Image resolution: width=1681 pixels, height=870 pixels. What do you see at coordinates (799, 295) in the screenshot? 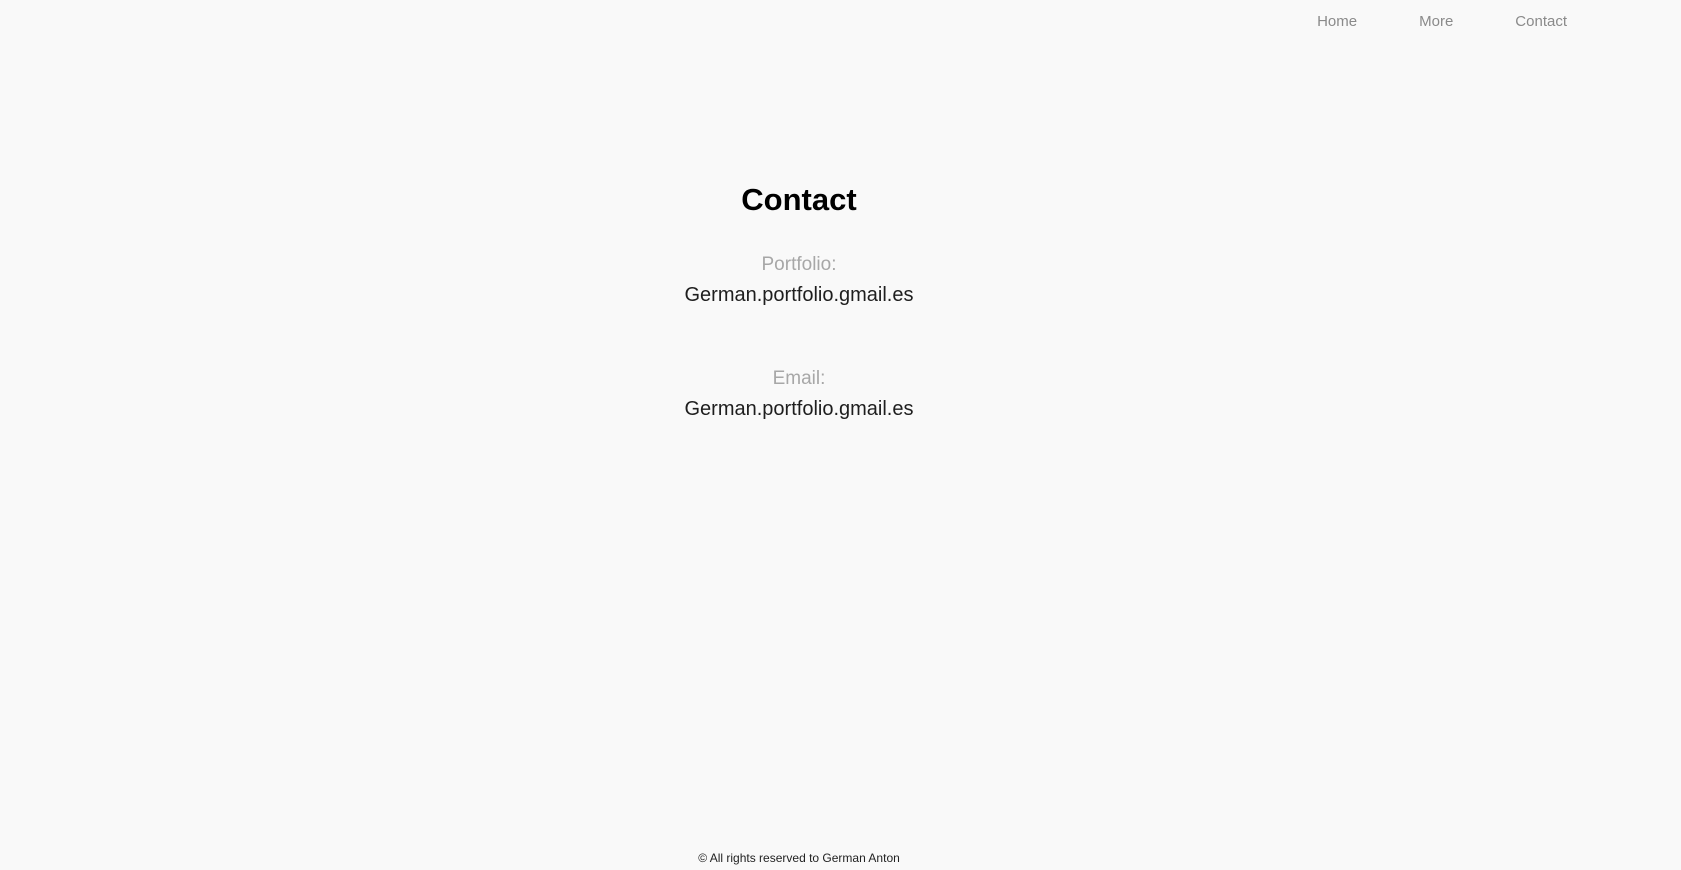
I see `portfolio-value: German.portfolio.gmail.es` at bounding box center [799, 295].